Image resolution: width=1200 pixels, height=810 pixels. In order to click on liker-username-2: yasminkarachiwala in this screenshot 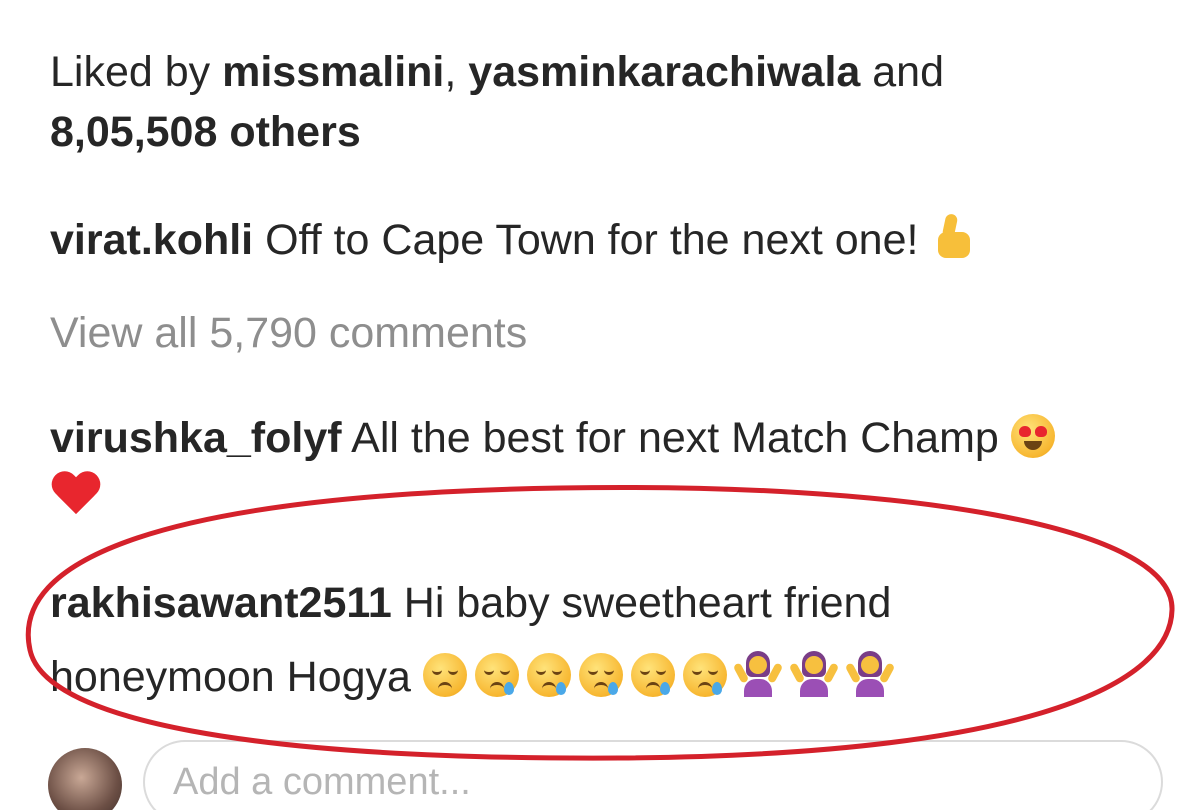, I will do `click(664, 72)`.